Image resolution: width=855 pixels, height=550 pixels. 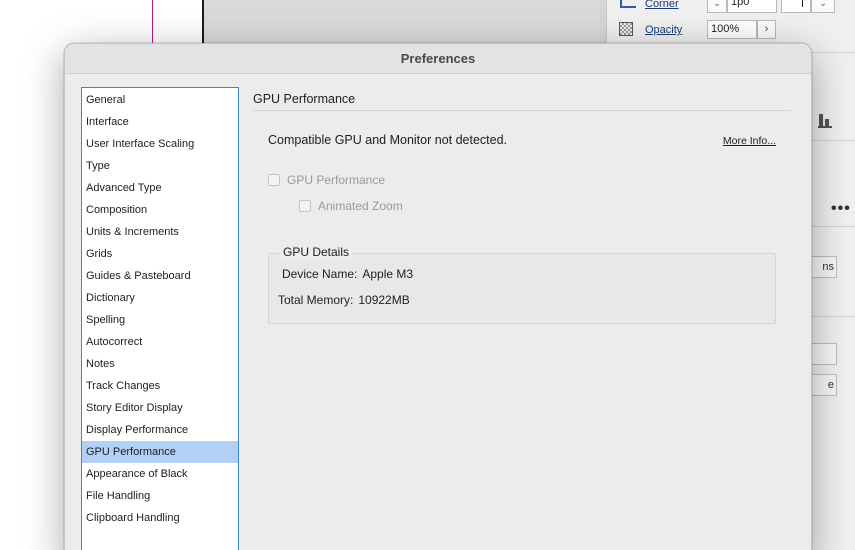 I want to click on device-name-row: Device Name: Apple M3, so click(x=347, y=274).